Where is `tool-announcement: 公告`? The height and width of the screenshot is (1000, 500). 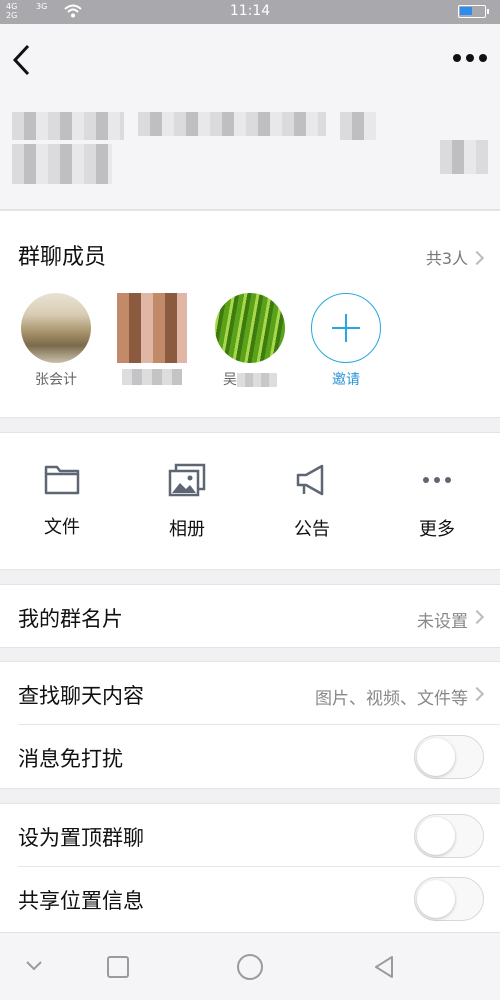 tool-announcement: 公告 is located at coordinates (312, 502).